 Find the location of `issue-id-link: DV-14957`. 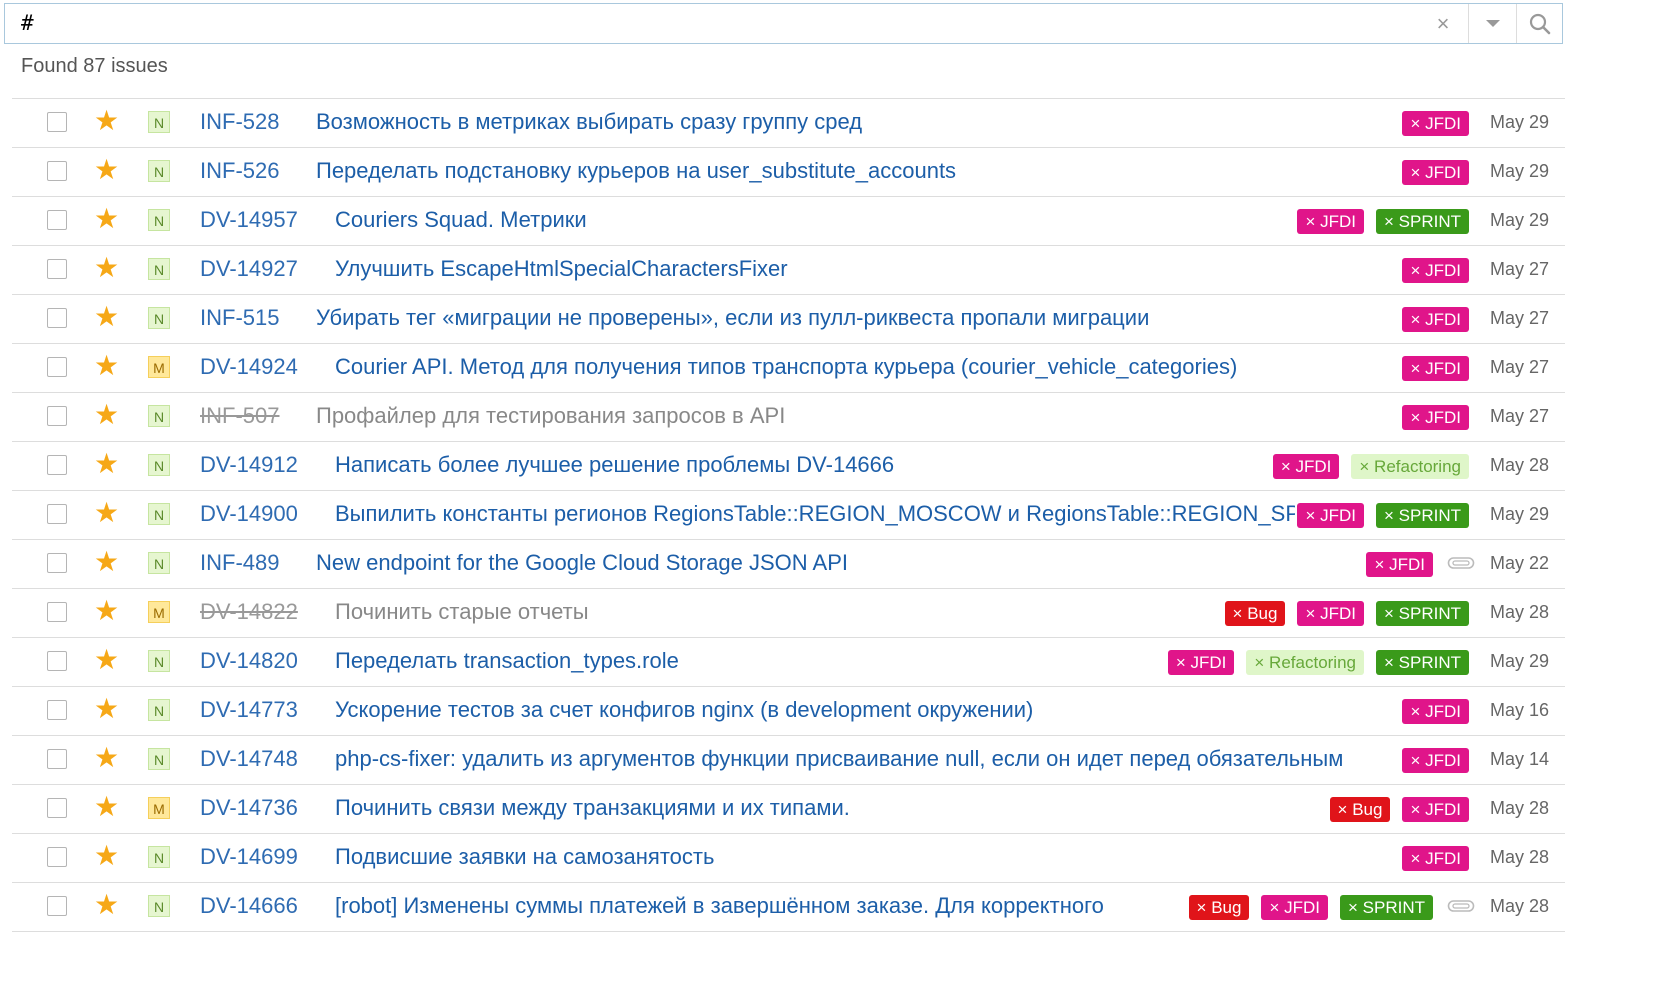

issue-id-link: DV-14957 is located at coordinates (249, 220).